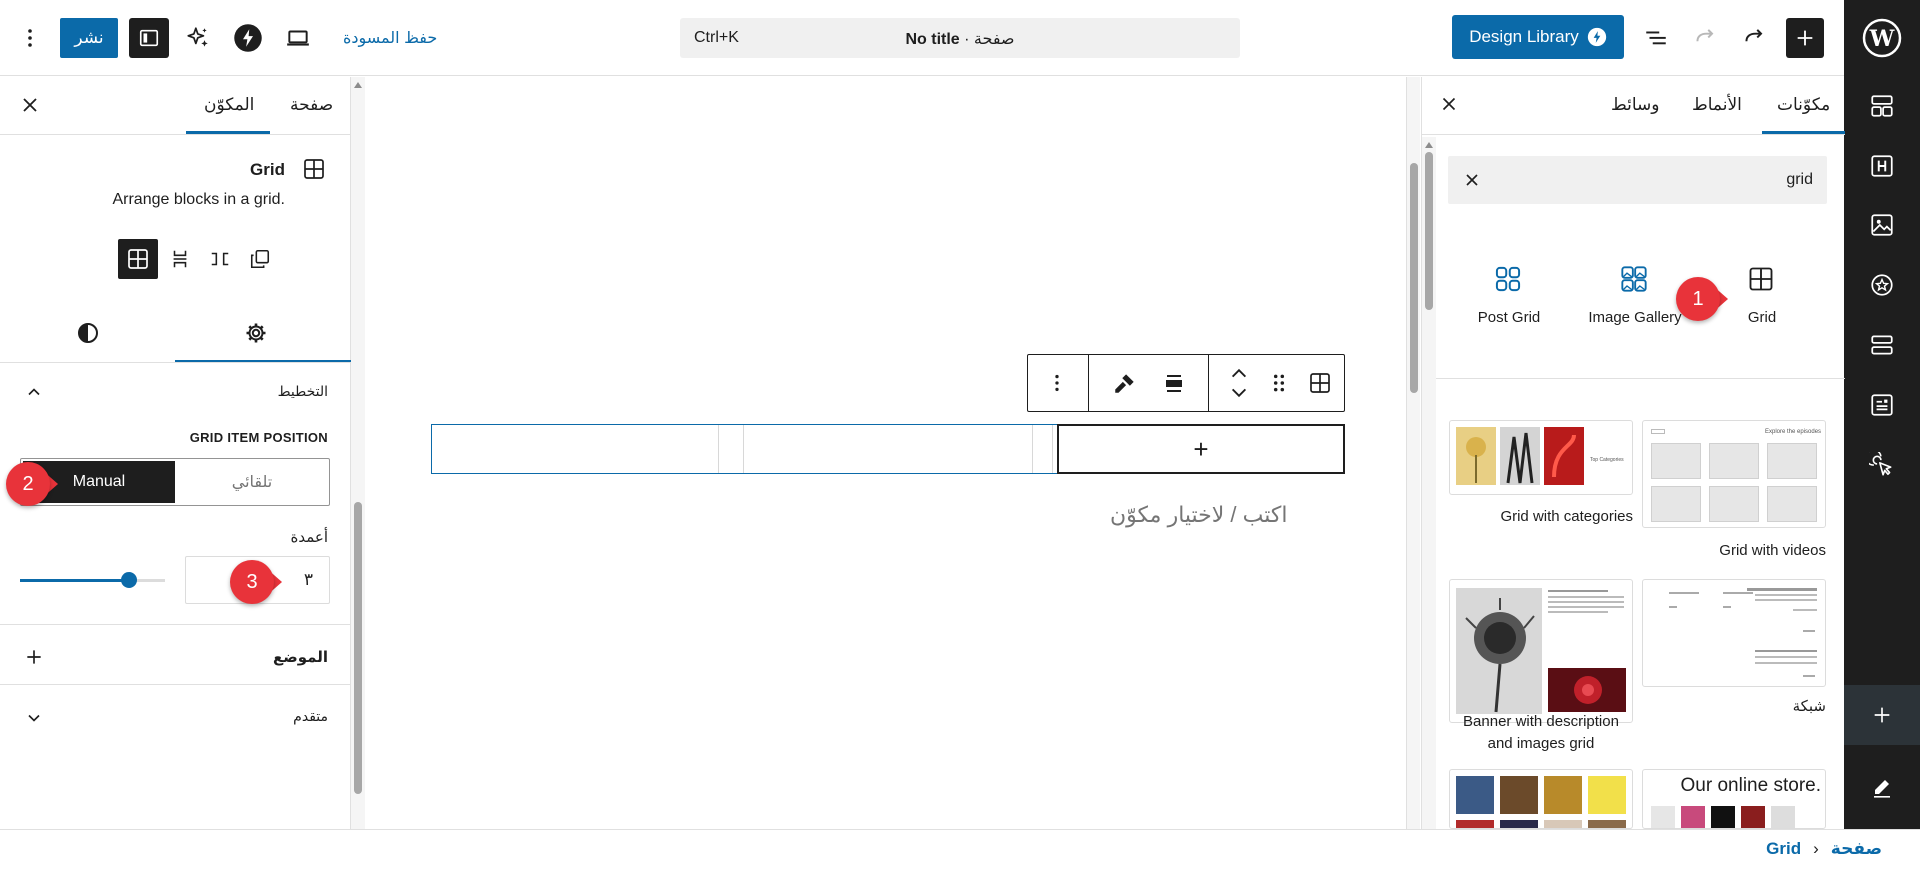 This screenshot has height=869, width=1920. Describe the element at coordinates (229, 105) in the screenshot. I see `tab-block: المكوّن` at that location.